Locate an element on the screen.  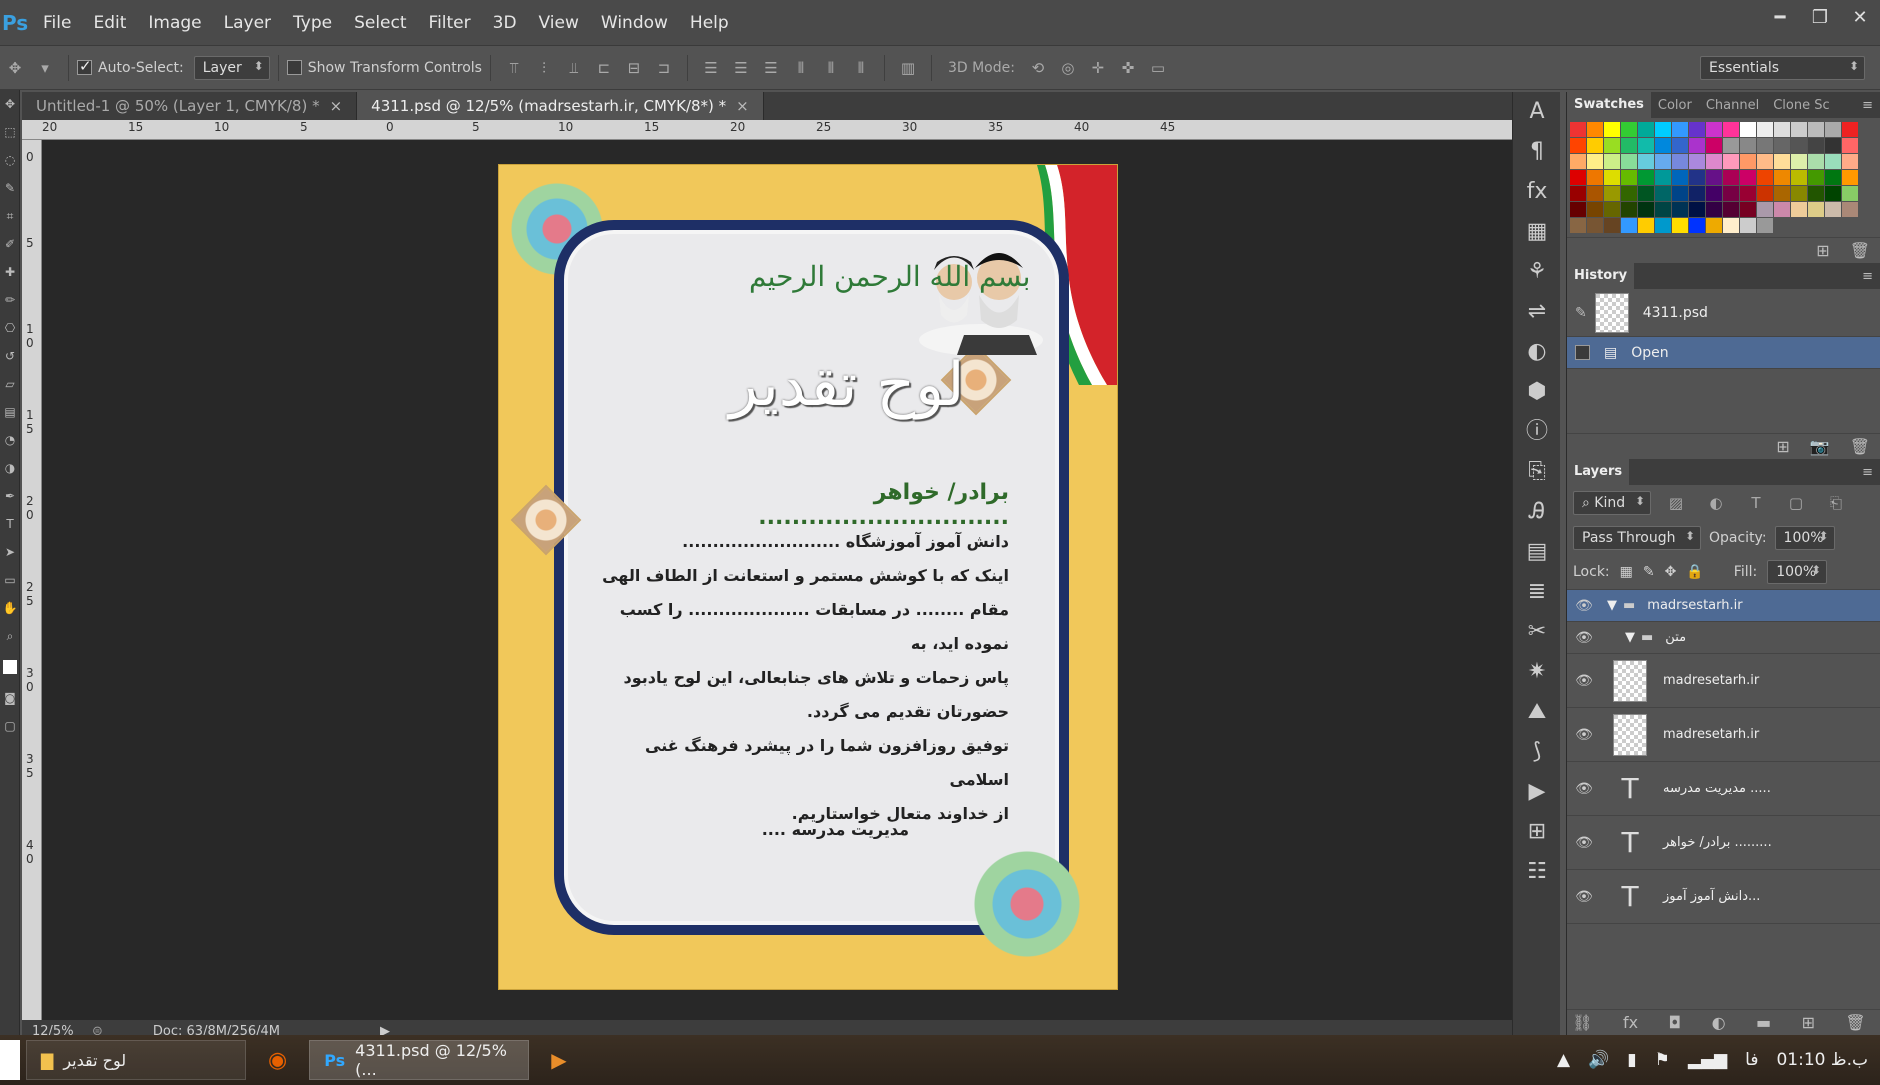
language-indicator: فا is located at coordinates (1751, 1060).